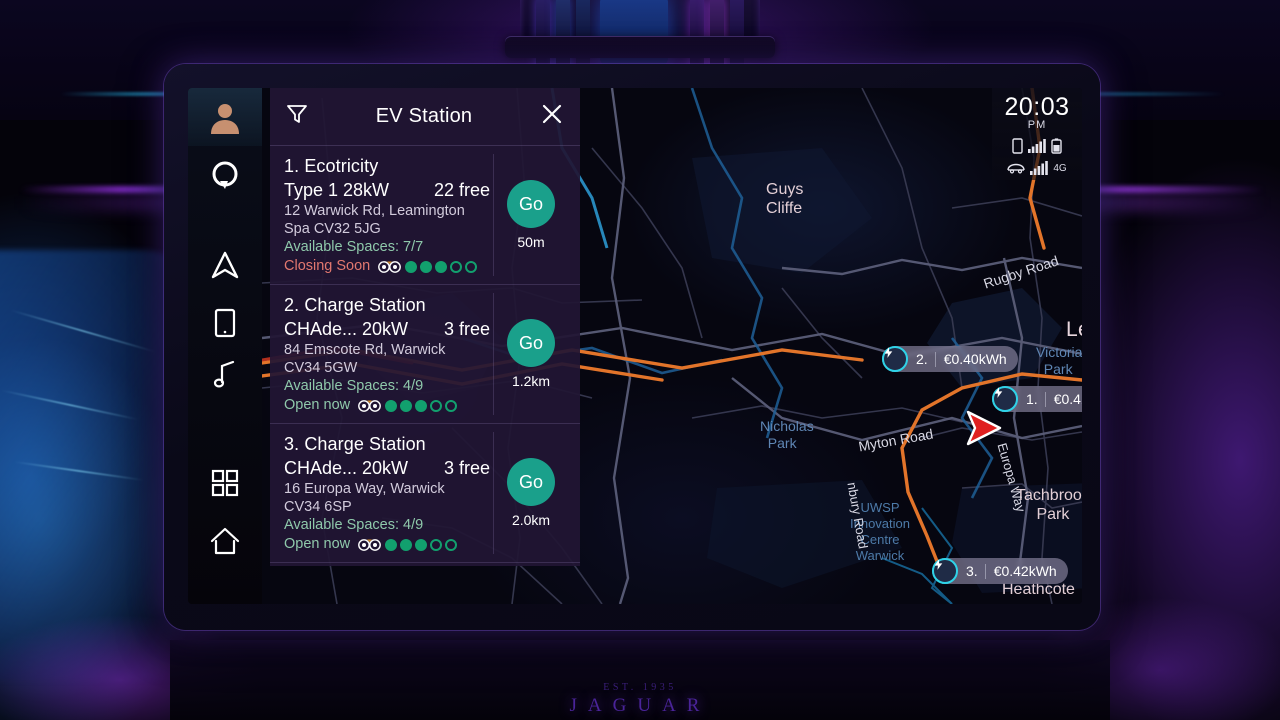 Image resolution: width=1280 pixels, height=720 pixels. I want to click on status-bar: 20:03 PM 4G, so click(1037, 134).